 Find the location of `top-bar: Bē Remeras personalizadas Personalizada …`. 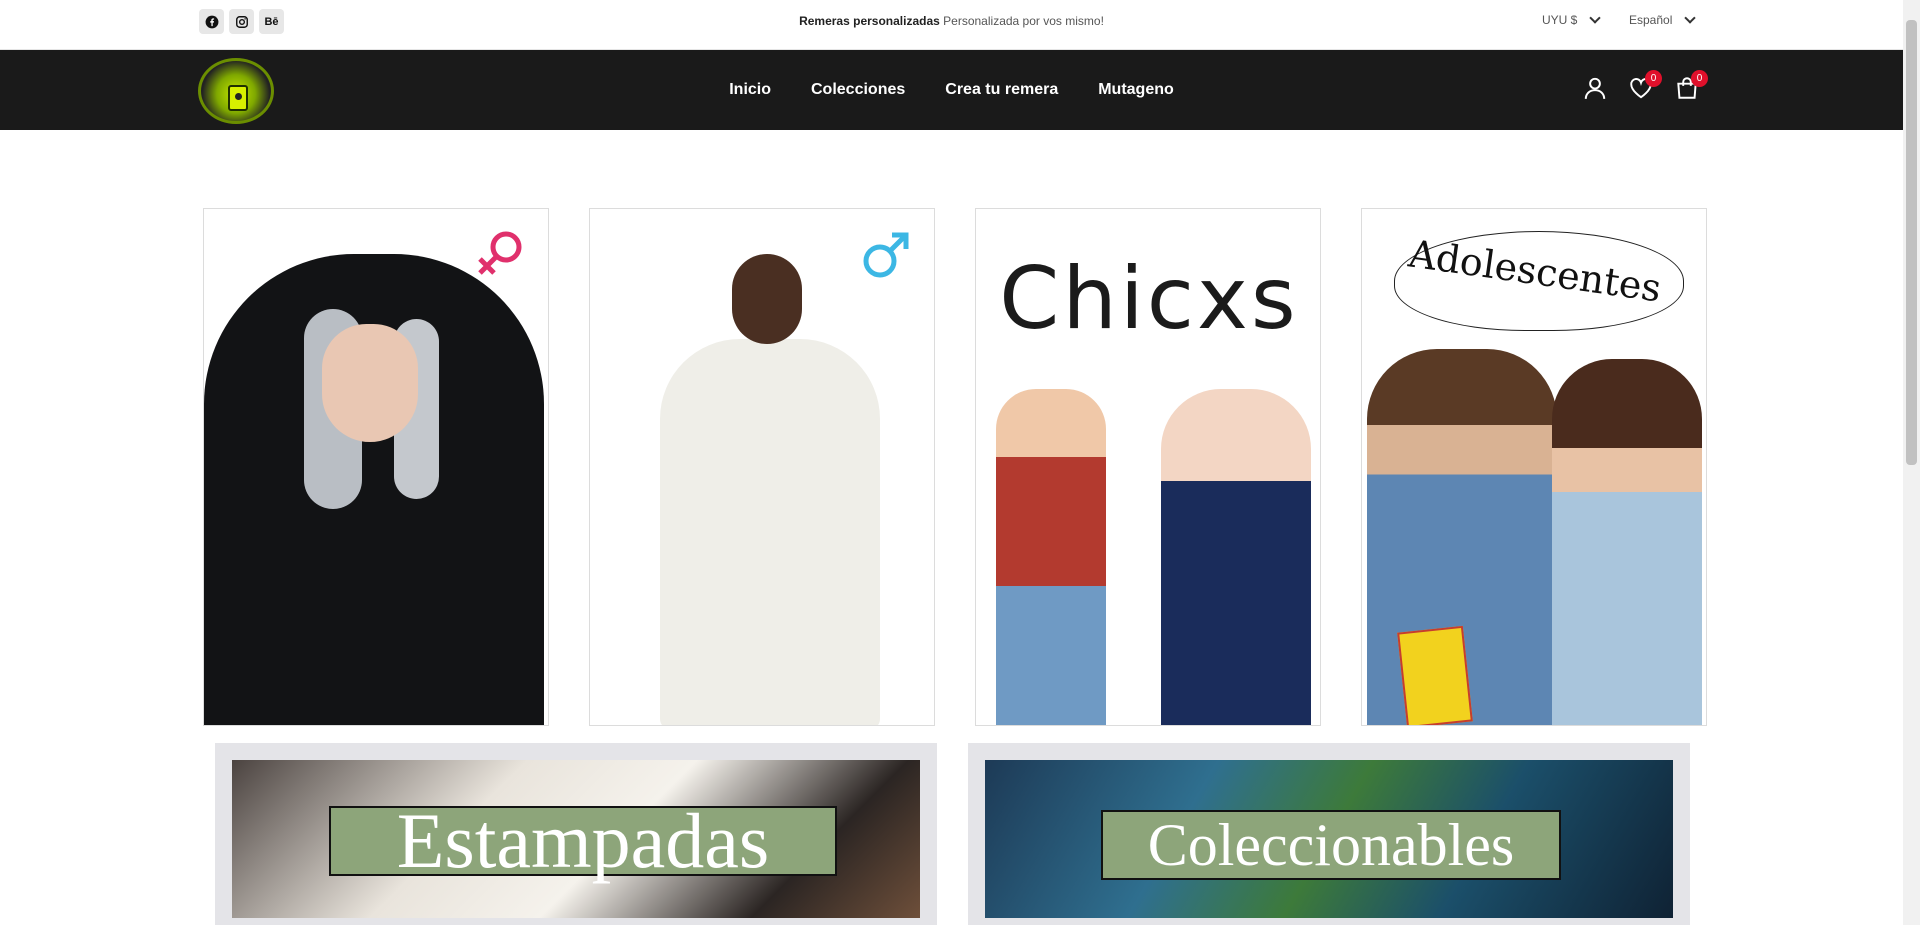

top-bar: Bē Remeras personalizadas Personalizada … is located at coordinates (951, 25).